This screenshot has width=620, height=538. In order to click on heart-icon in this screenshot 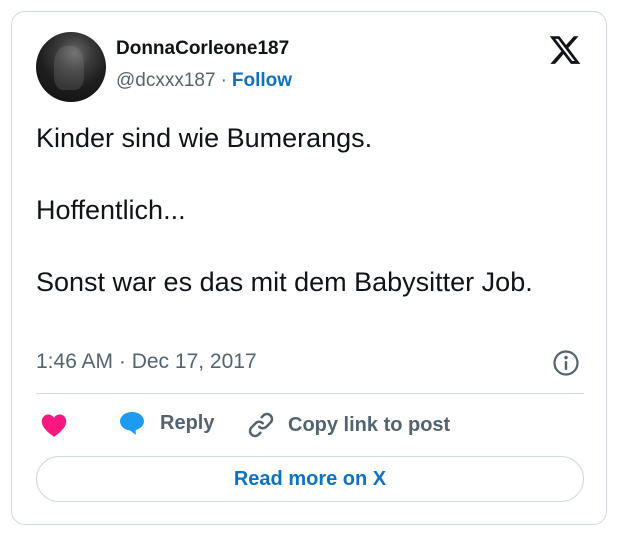, I will do `click(54, 425)`.